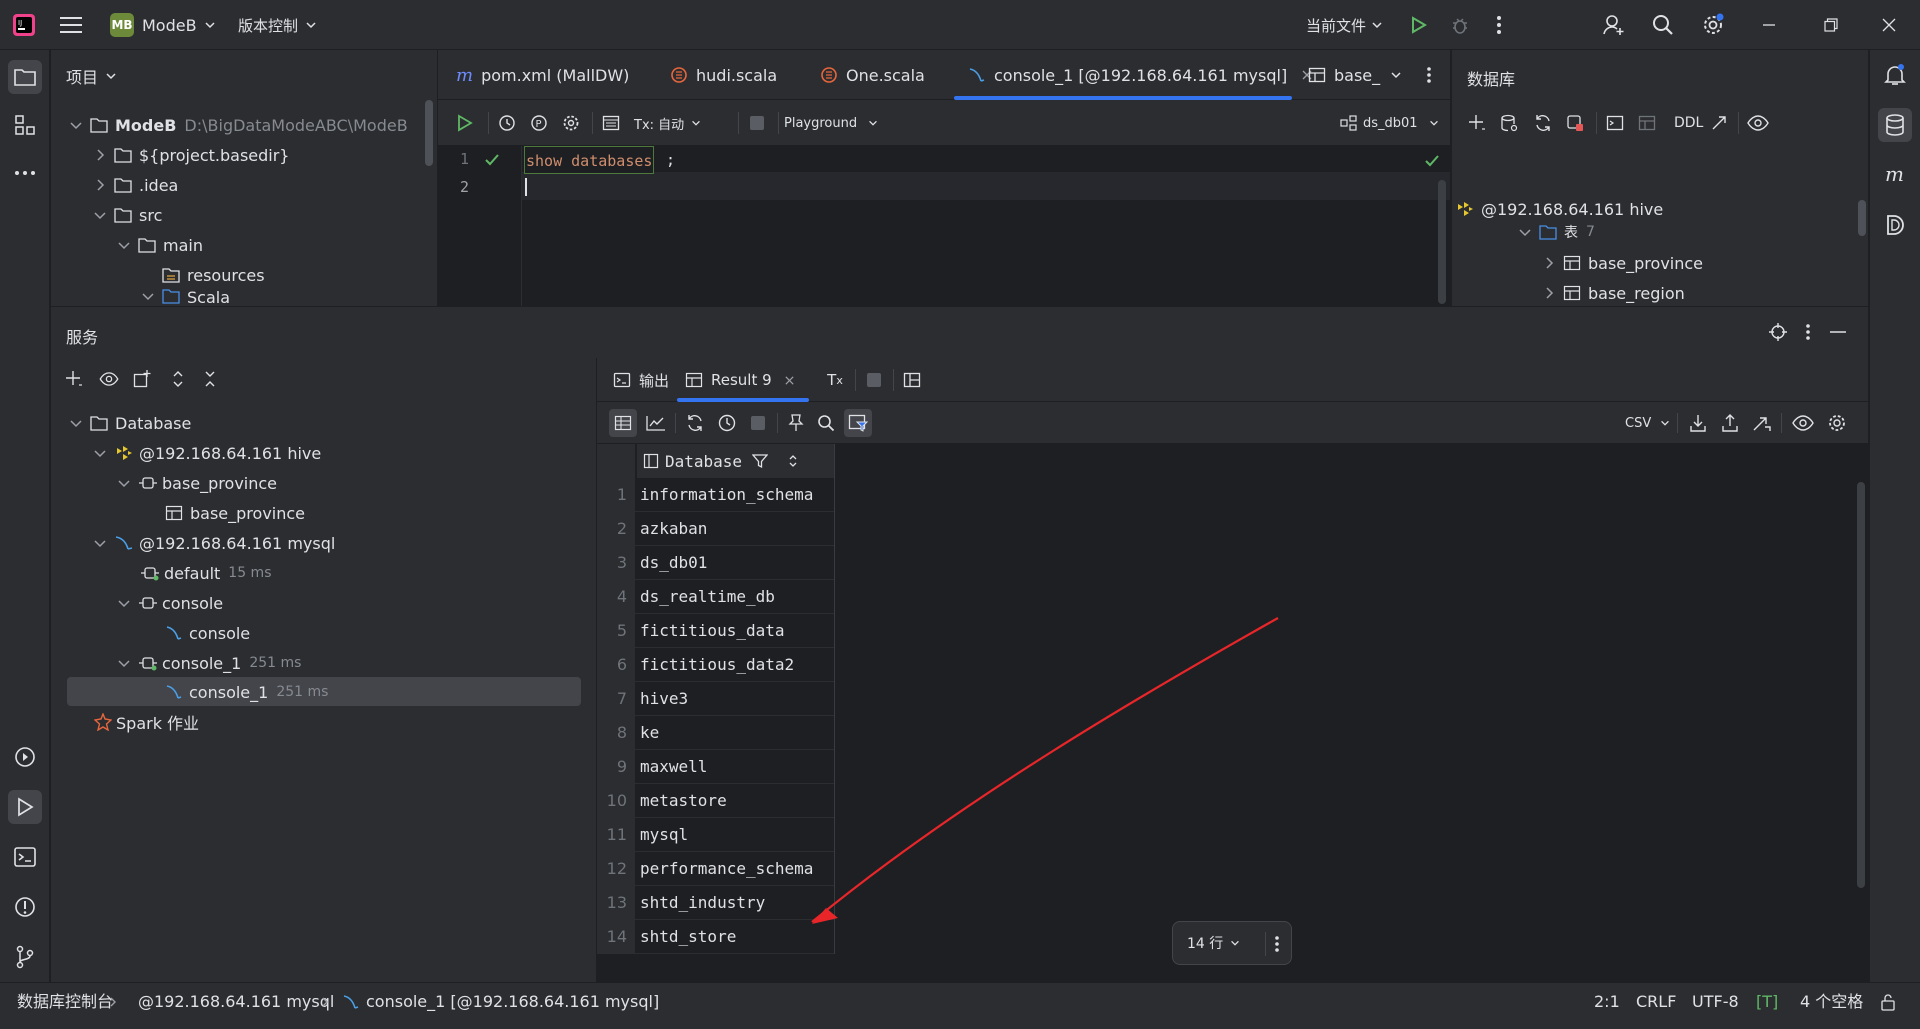  Describe the element at coordinates (1861, 685) in the screenshot. I see `grid-scrollbar` at that location.